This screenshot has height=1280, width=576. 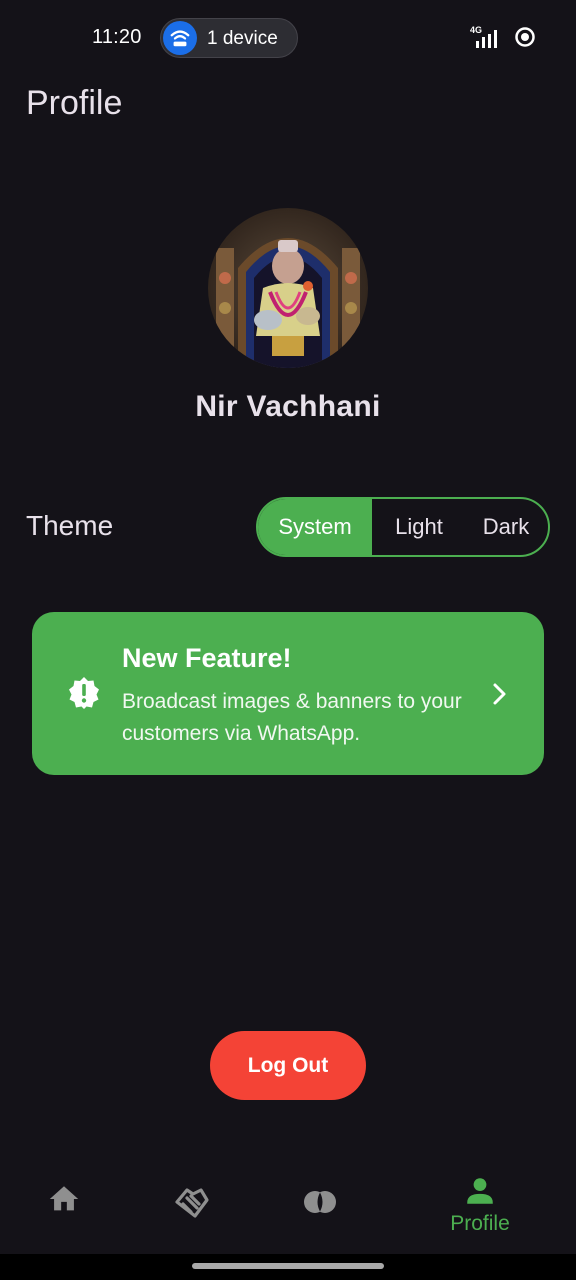 What do you see at coordinates (70, 525) in the screenshot?
I see `theme-label: Theme` at bounding box center [70, 525].